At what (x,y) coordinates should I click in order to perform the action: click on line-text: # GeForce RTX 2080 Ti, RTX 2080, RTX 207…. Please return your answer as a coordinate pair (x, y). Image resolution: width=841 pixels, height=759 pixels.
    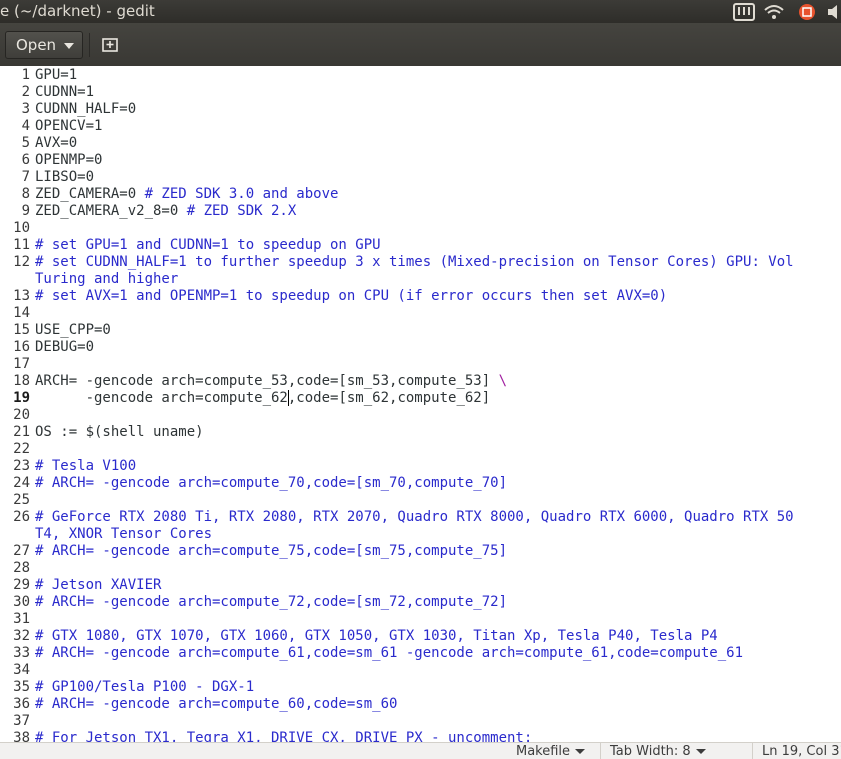
    Looking at the image, I should click on (414, 517).